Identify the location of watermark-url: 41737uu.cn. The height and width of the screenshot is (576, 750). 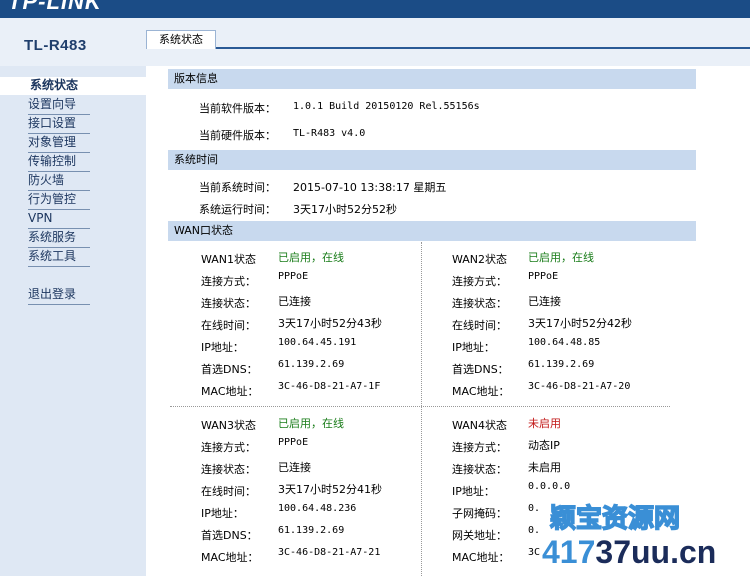
(629, 552).